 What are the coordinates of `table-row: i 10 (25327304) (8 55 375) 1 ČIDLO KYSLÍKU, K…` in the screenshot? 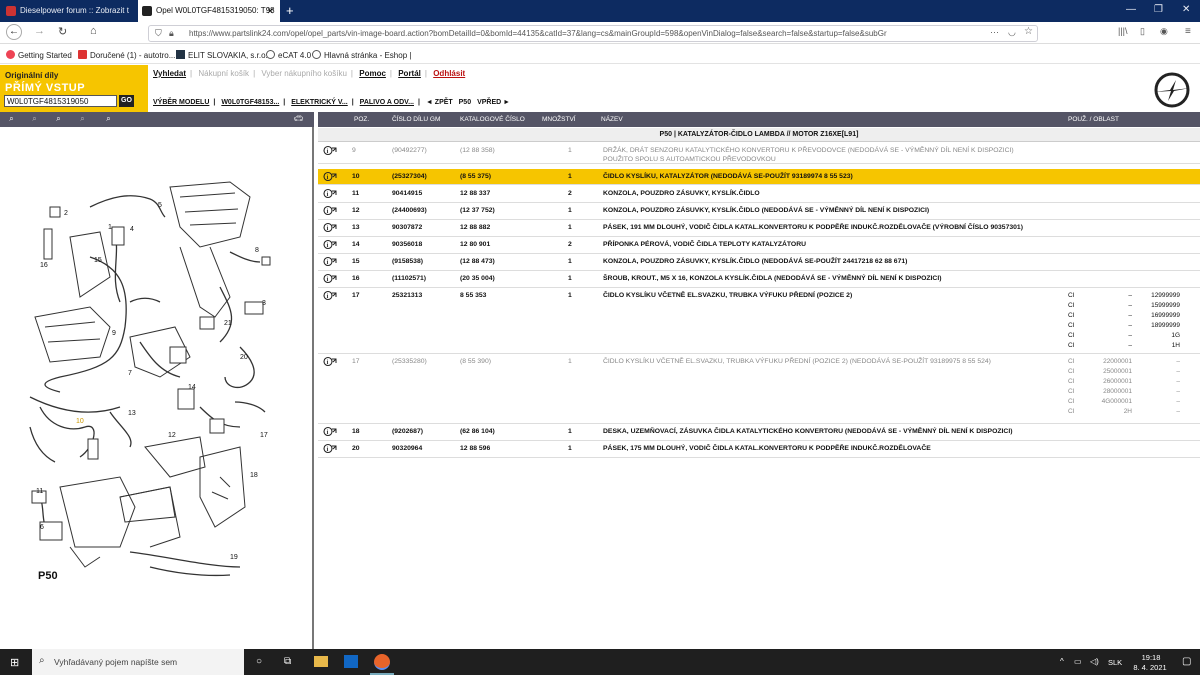 It's located at (759, 177).